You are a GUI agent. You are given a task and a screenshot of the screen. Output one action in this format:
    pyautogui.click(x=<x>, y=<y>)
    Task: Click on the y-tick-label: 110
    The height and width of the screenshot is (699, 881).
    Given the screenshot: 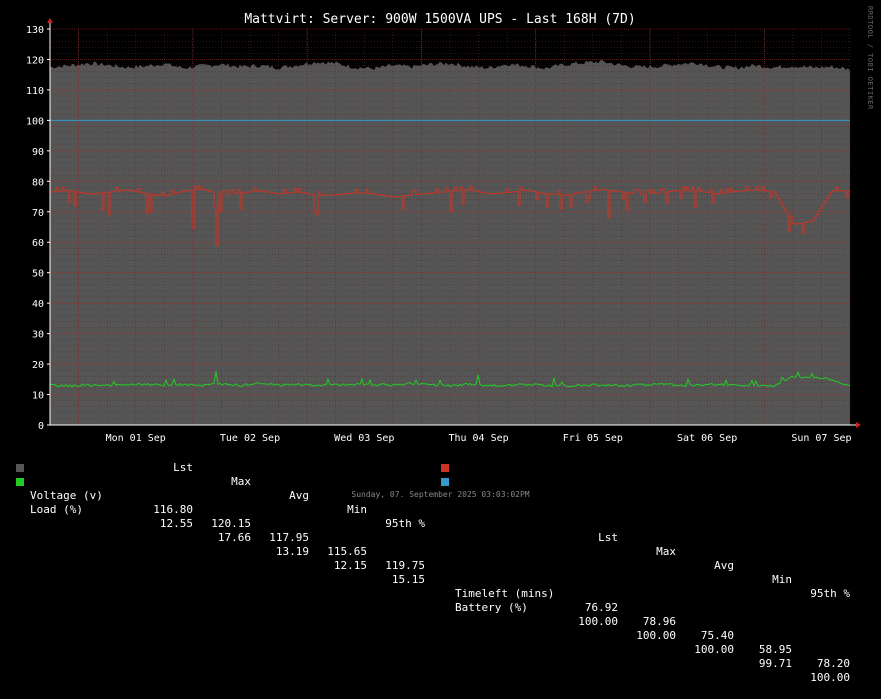 What is the action you would take?
    pyautogui.click(x=35, y=91)
    